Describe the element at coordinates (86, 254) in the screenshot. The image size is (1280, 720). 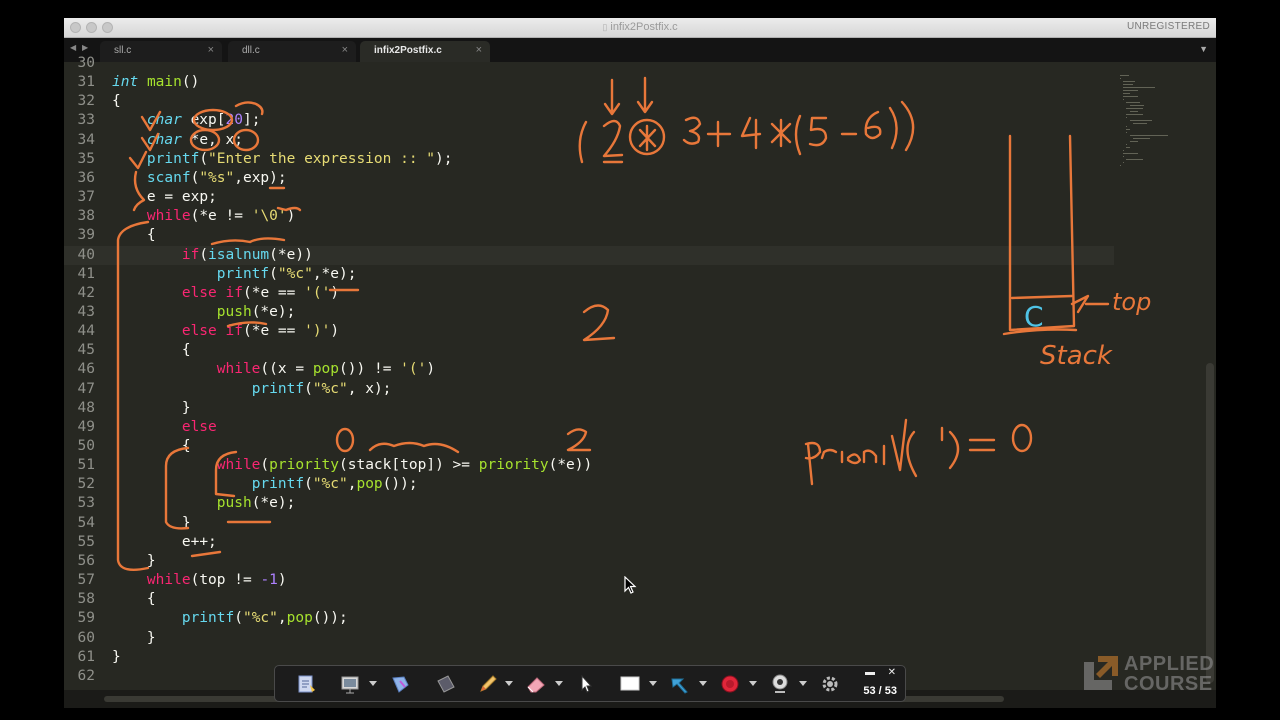
I see `line-number: 40` at that location.